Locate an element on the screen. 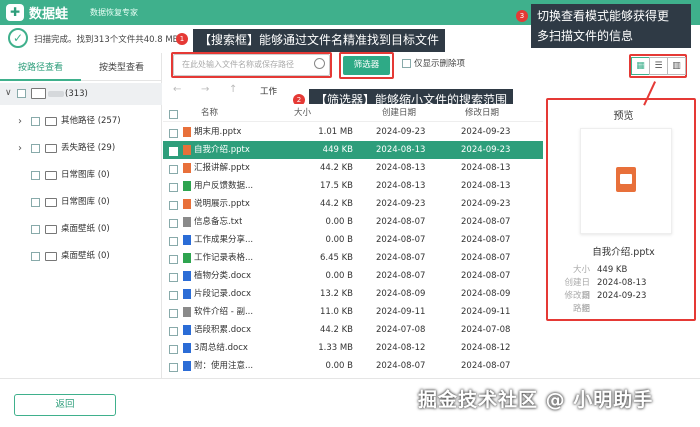 This screenshot has height=427, width=700. column-header-name: 名称 is located at coordinates (209, 113).